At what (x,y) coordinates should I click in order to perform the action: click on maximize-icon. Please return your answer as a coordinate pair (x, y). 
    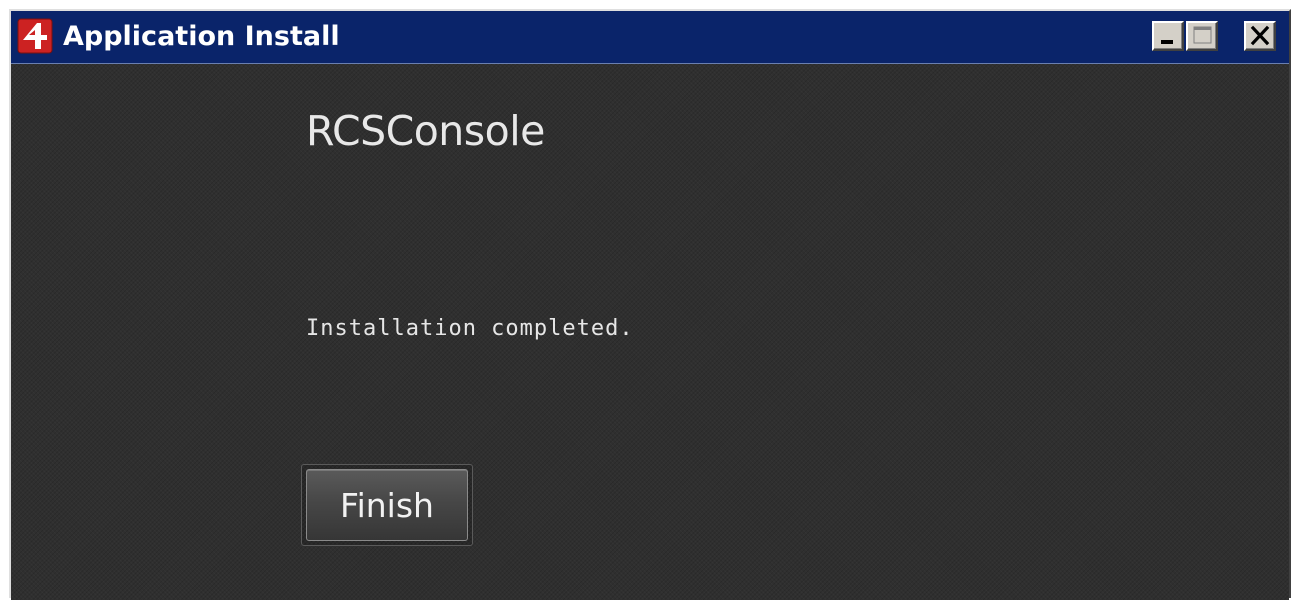
    Looking at the image, I should click on (1202, 35).